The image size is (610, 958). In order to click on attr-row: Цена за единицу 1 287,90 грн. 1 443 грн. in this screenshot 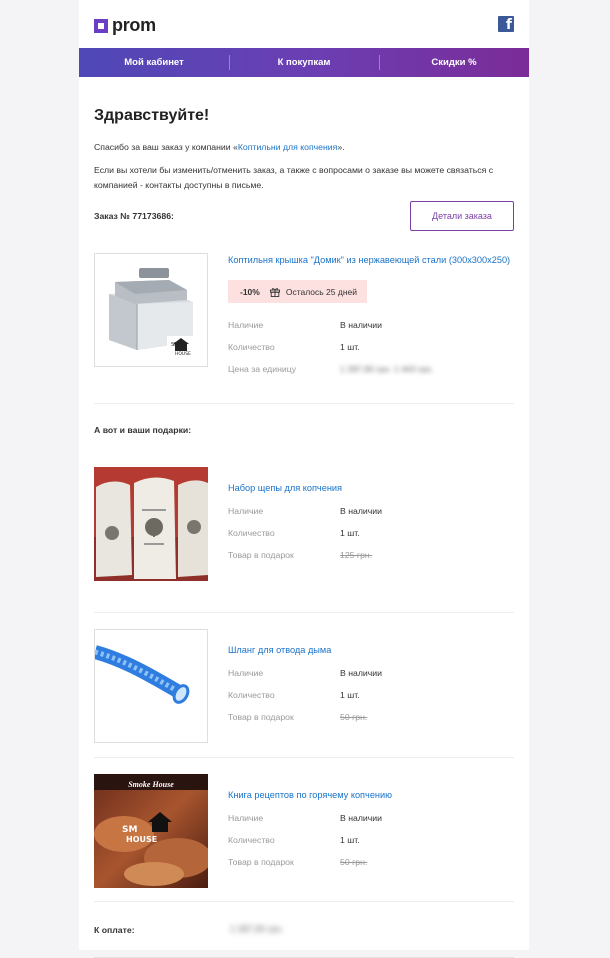, I will do `click(371, 374)`.